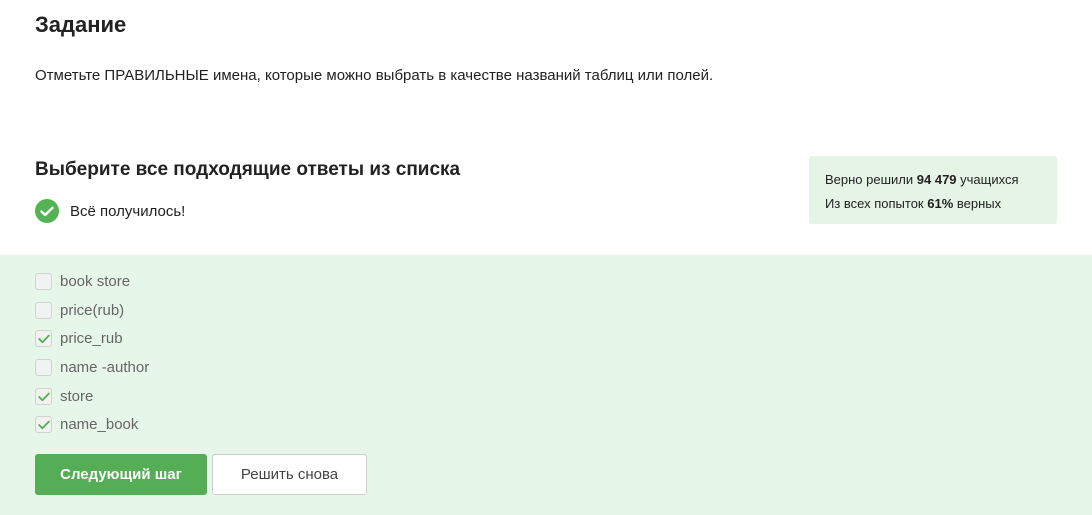 The height and width of the screenshot is (515, 1092). I want to click on option-item: name -author, so click(92, 367).